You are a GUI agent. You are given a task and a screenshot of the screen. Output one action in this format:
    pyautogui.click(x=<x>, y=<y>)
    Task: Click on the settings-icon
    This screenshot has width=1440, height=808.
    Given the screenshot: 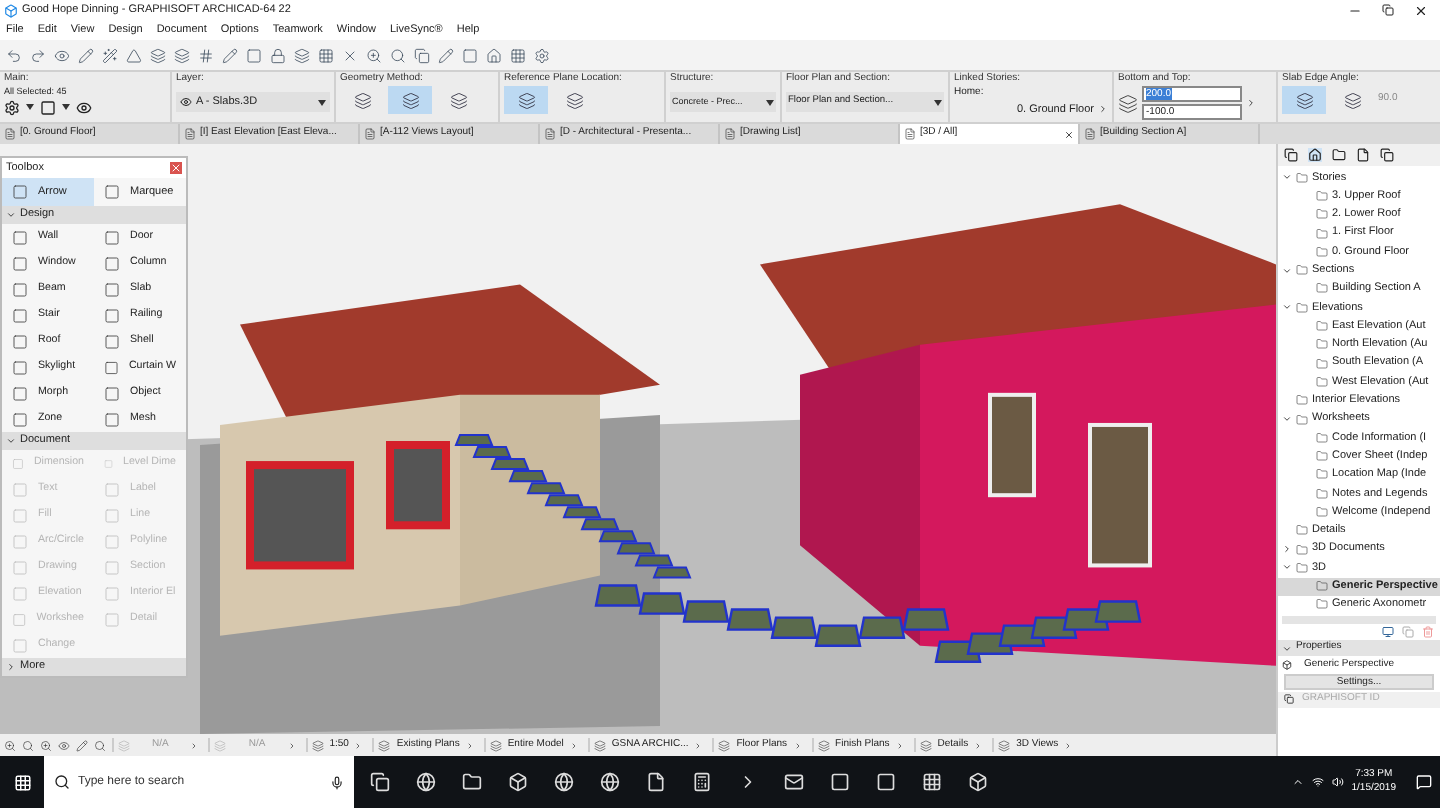 What is the action you would take?
    pyautogui.click(x=12, y=107)
    